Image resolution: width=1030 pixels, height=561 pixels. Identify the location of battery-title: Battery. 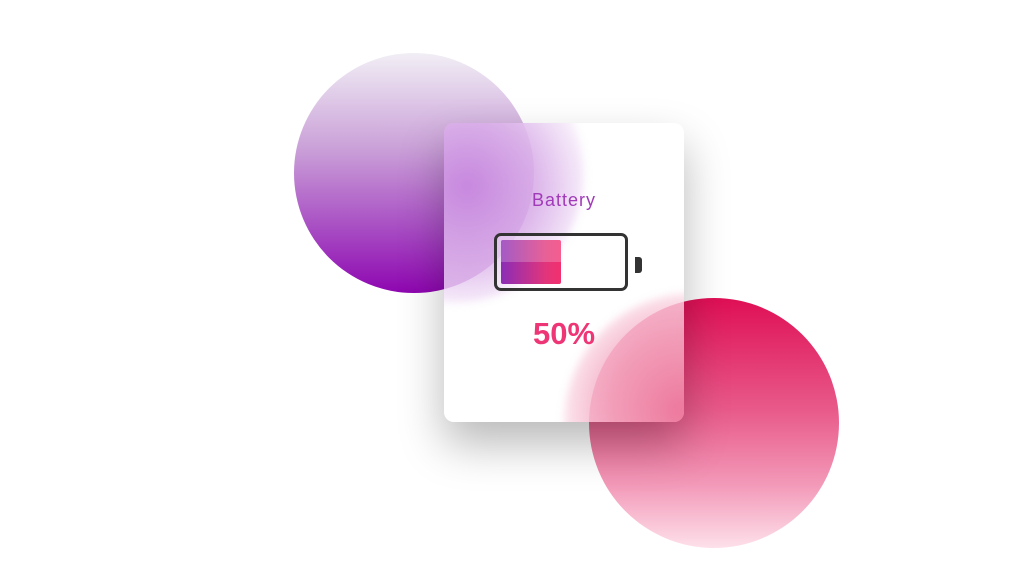
(564, 200).